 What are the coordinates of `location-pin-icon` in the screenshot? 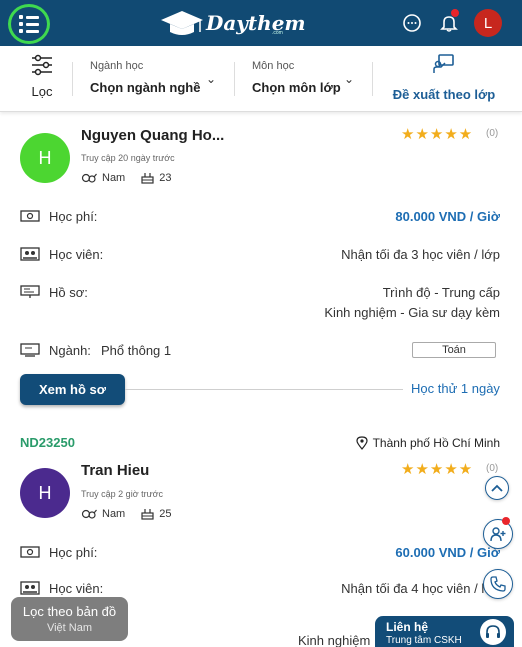 It's located at (361, 443).